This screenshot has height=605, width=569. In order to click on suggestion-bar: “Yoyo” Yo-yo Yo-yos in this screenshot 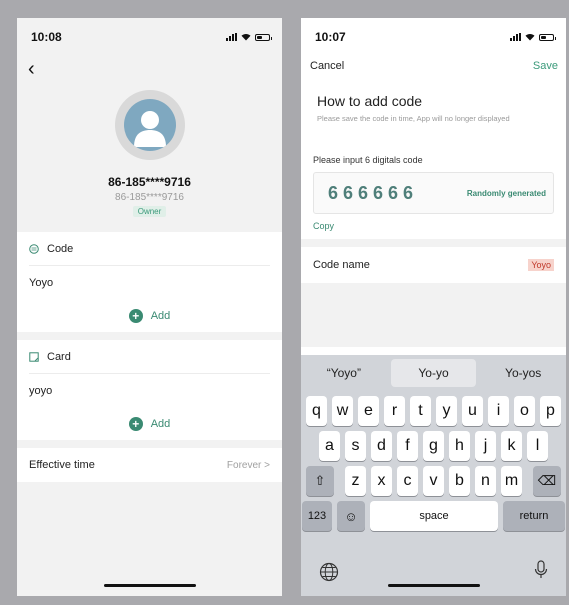, I will do `click(433, 373)`.